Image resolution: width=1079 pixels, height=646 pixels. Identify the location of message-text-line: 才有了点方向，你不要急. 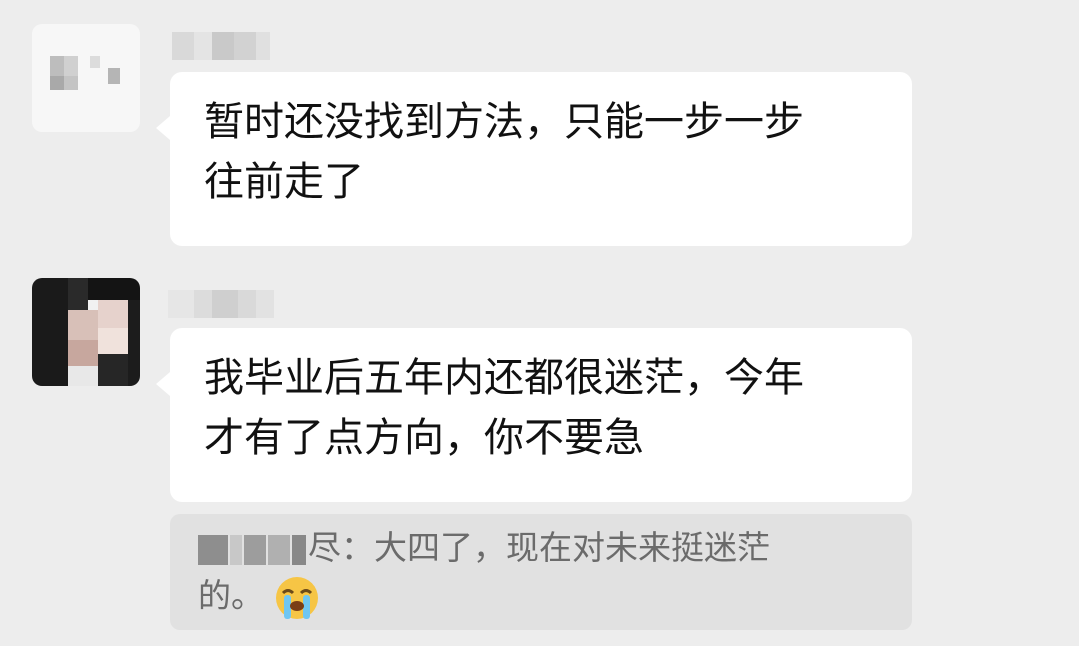
(424, 438).